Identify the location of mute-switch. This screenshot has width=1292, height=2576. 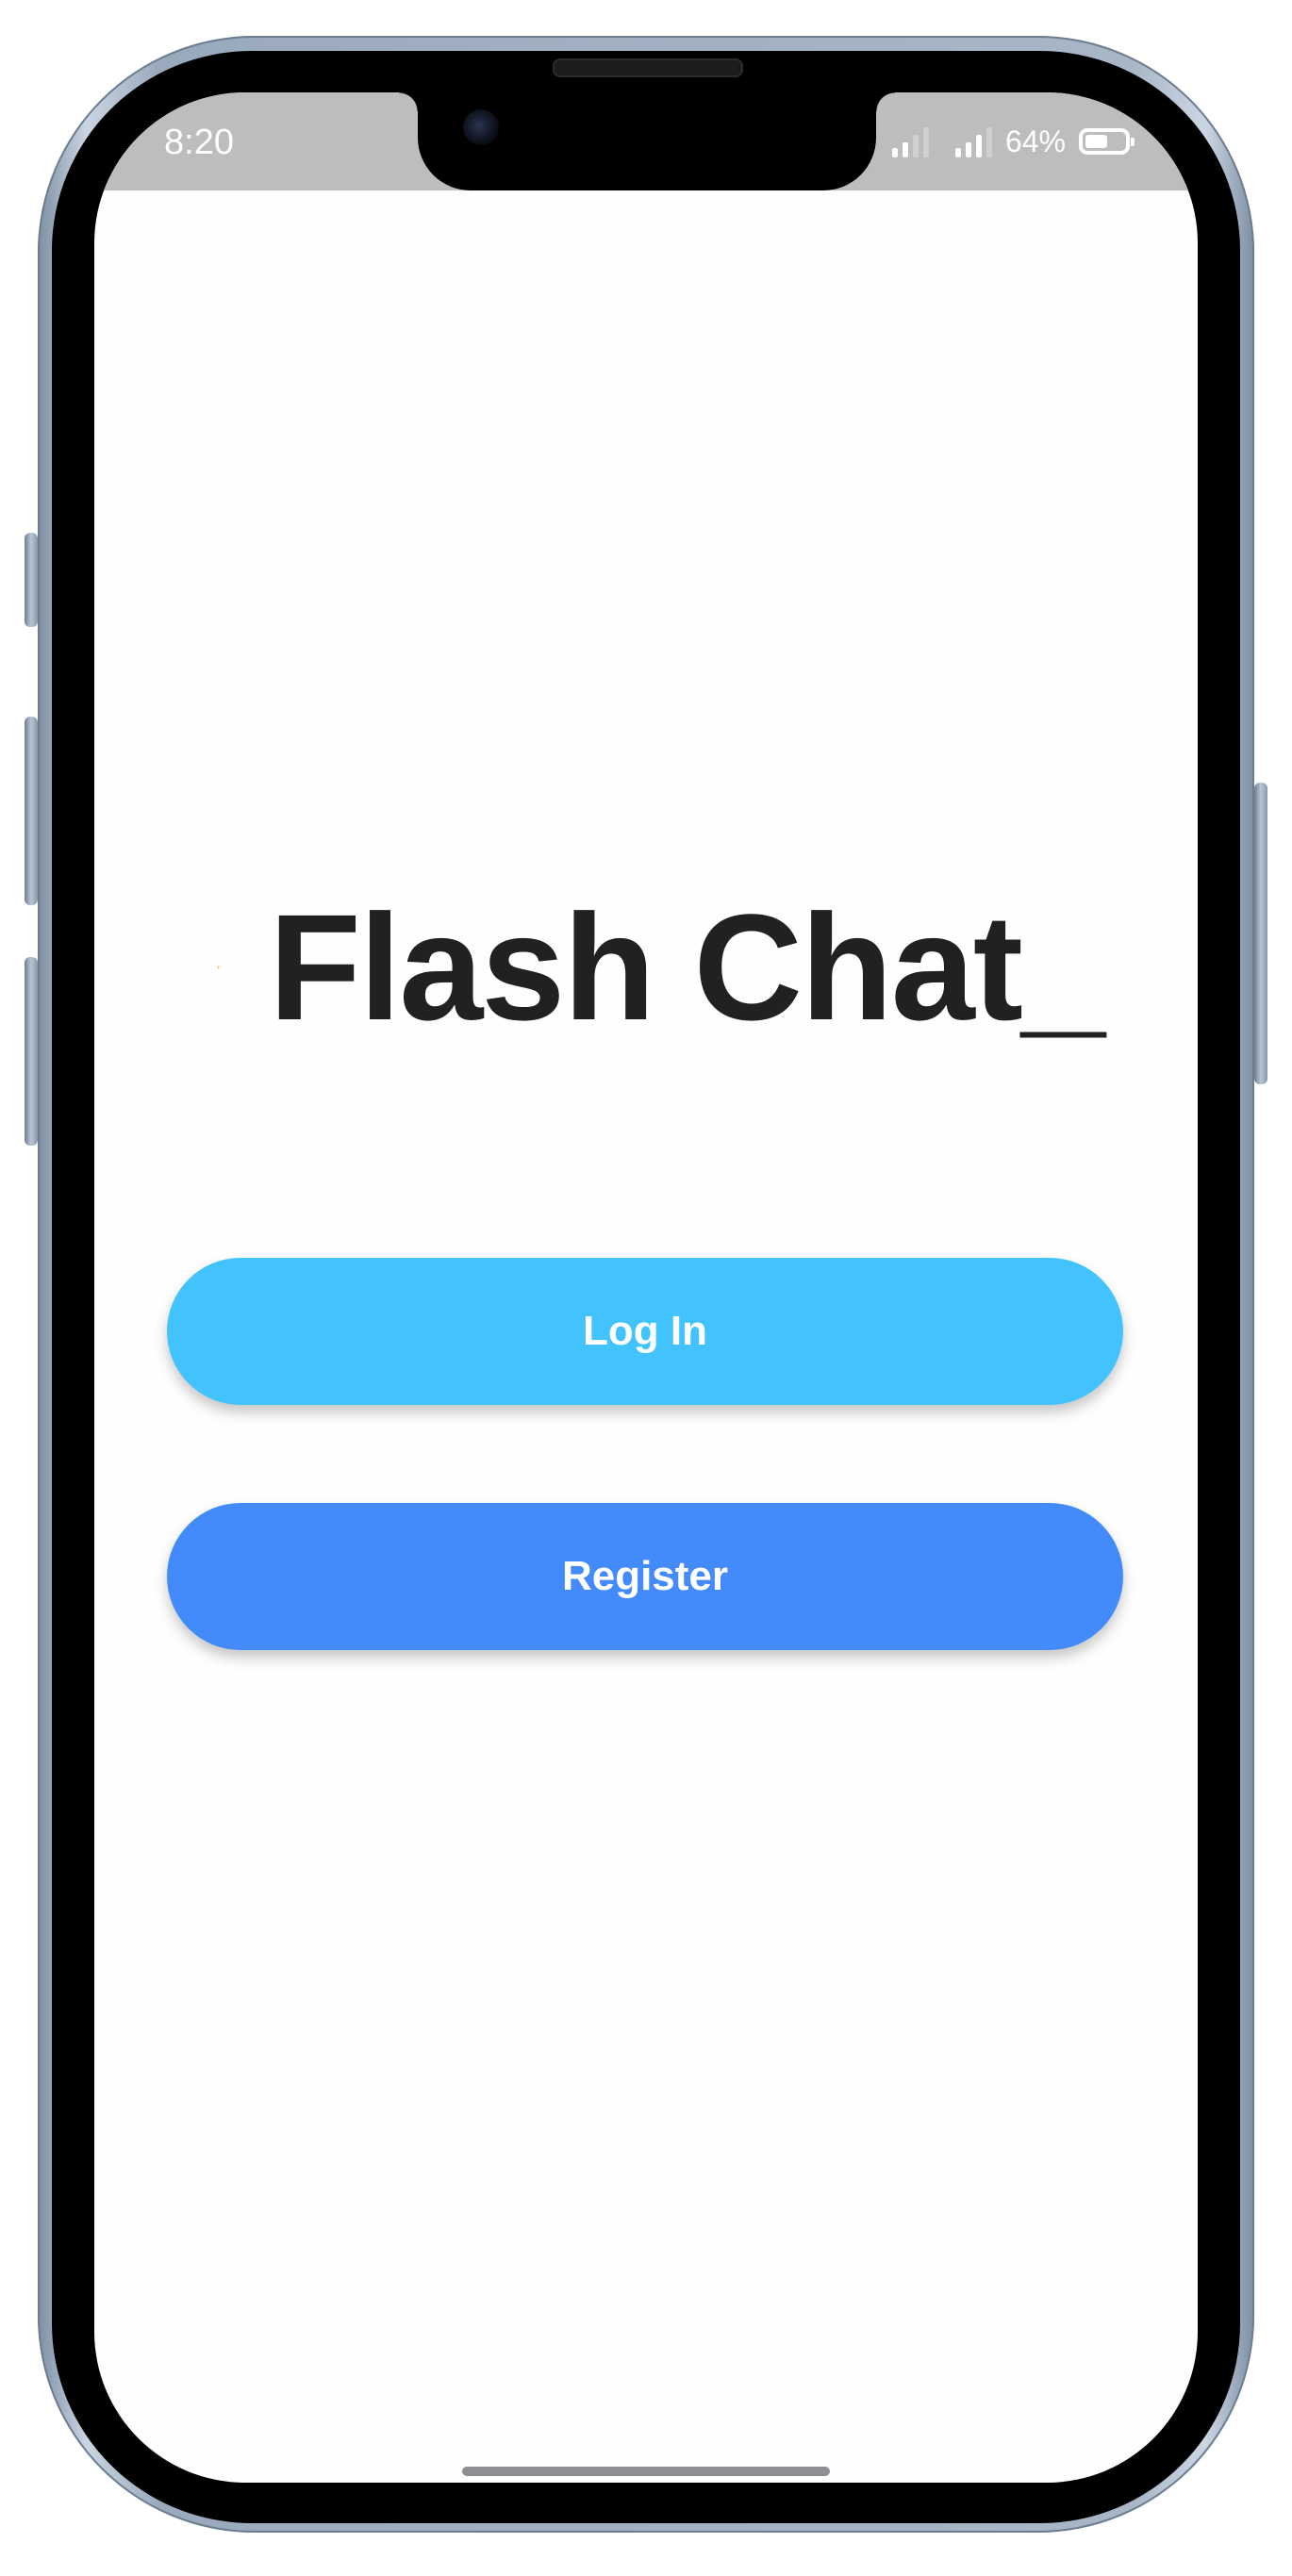
(32, 580).